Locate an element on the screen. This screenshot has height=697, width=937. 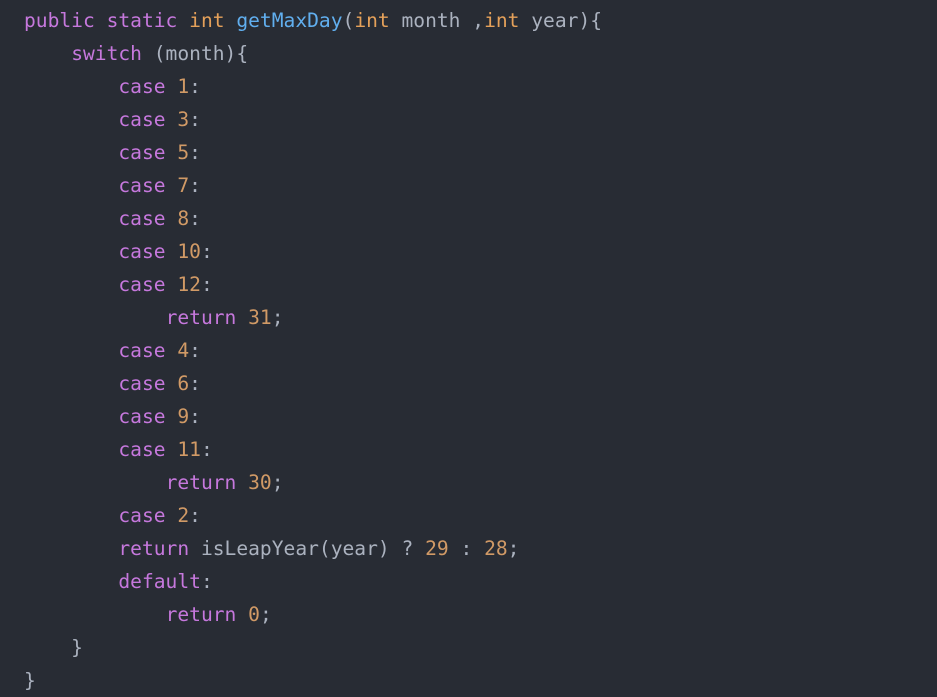
code-token: 3 is located at coordinates (183, 119).